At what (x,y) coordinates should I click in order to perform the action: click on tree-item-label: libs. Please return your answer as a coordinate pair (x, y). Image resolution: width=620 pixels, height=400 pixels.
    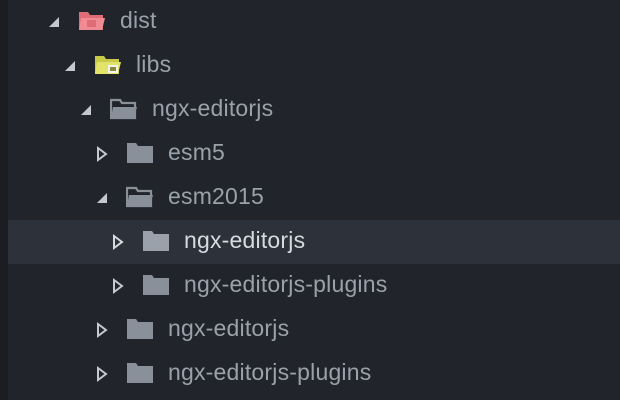
    Looking at the image, I should click on (154, 64).